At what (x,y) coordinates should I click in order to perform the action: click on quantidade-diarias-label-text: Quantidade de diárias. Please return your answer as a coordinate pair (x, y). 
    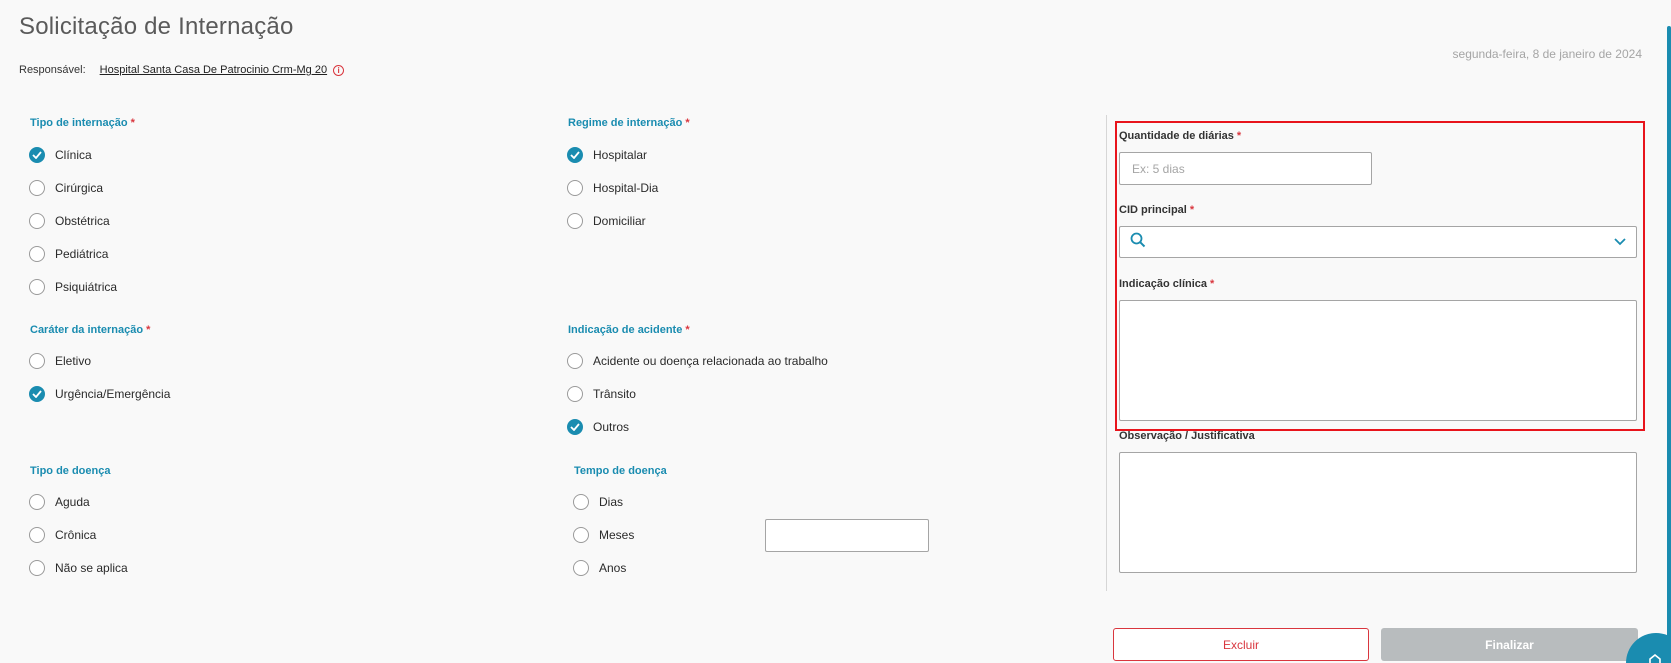
    Looking at the image, I should click on (1176, 136).